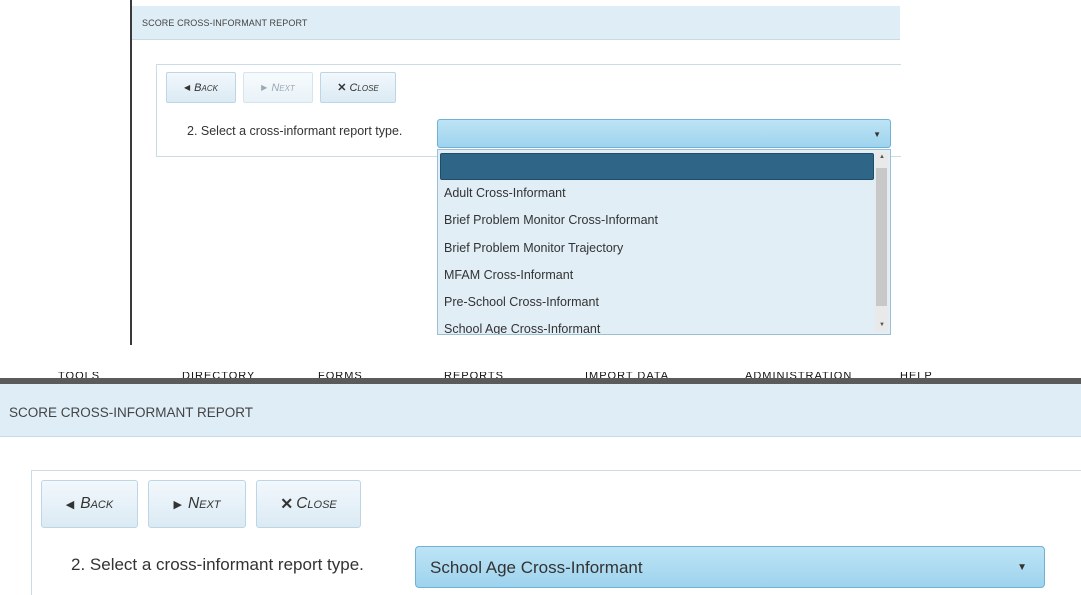  I want to click on report-type-select: ▼, so click(664, 133).